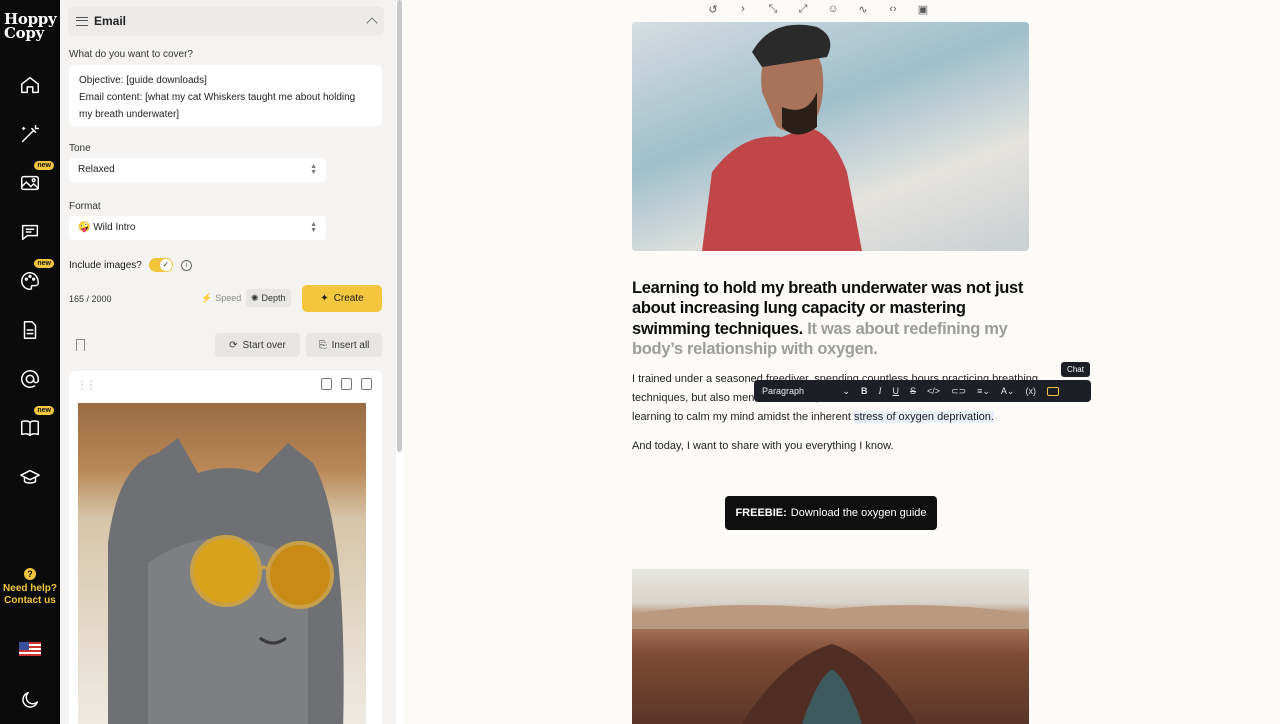 The height and width of the screenshot is (724, 1280). I want to click on chat-tooltip: Chat, so click(1075, 369).